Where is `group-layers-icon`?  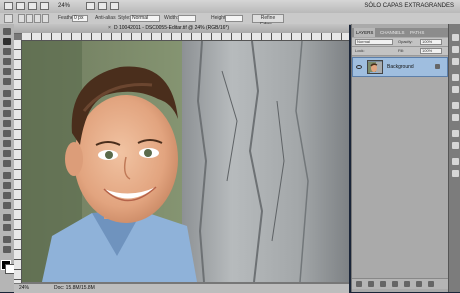 group-layers-icon is located at coordinates (407, 284).